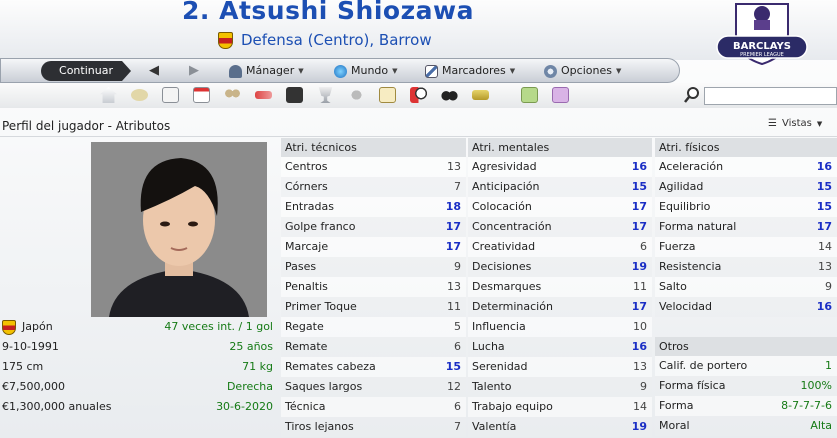 The image size is (837, 438). What do you see at coordinates (373, 227) in the screenshot?
I see `attribute-row: Golpe franco 17` at bounding box center [373, 227].